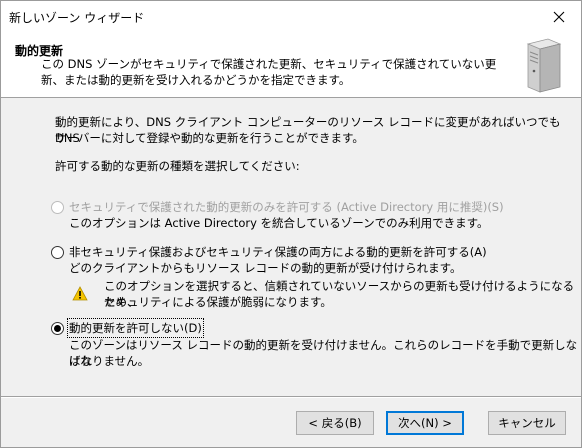  I want to click on back-button: < 戻る(B), so click(335, 423).